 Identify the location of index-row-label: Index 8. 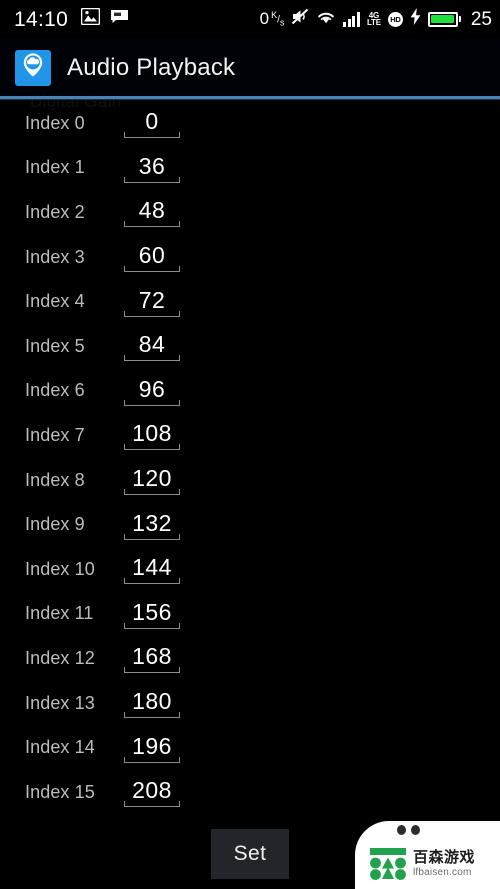
(55, 479).